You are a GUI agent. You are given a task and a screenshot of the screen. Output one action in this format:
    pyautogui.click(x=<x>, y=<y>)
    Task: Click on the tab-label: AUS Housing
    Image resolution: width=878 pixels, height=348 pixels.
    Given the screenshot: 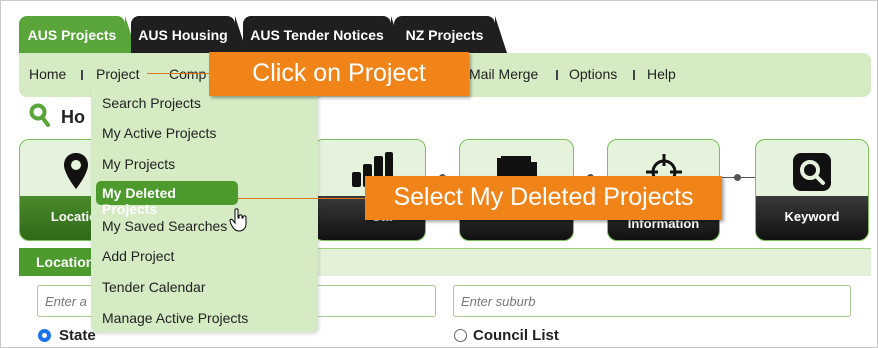 What is the action you would take?
    pyautogui.click(x=183, y=34)
    